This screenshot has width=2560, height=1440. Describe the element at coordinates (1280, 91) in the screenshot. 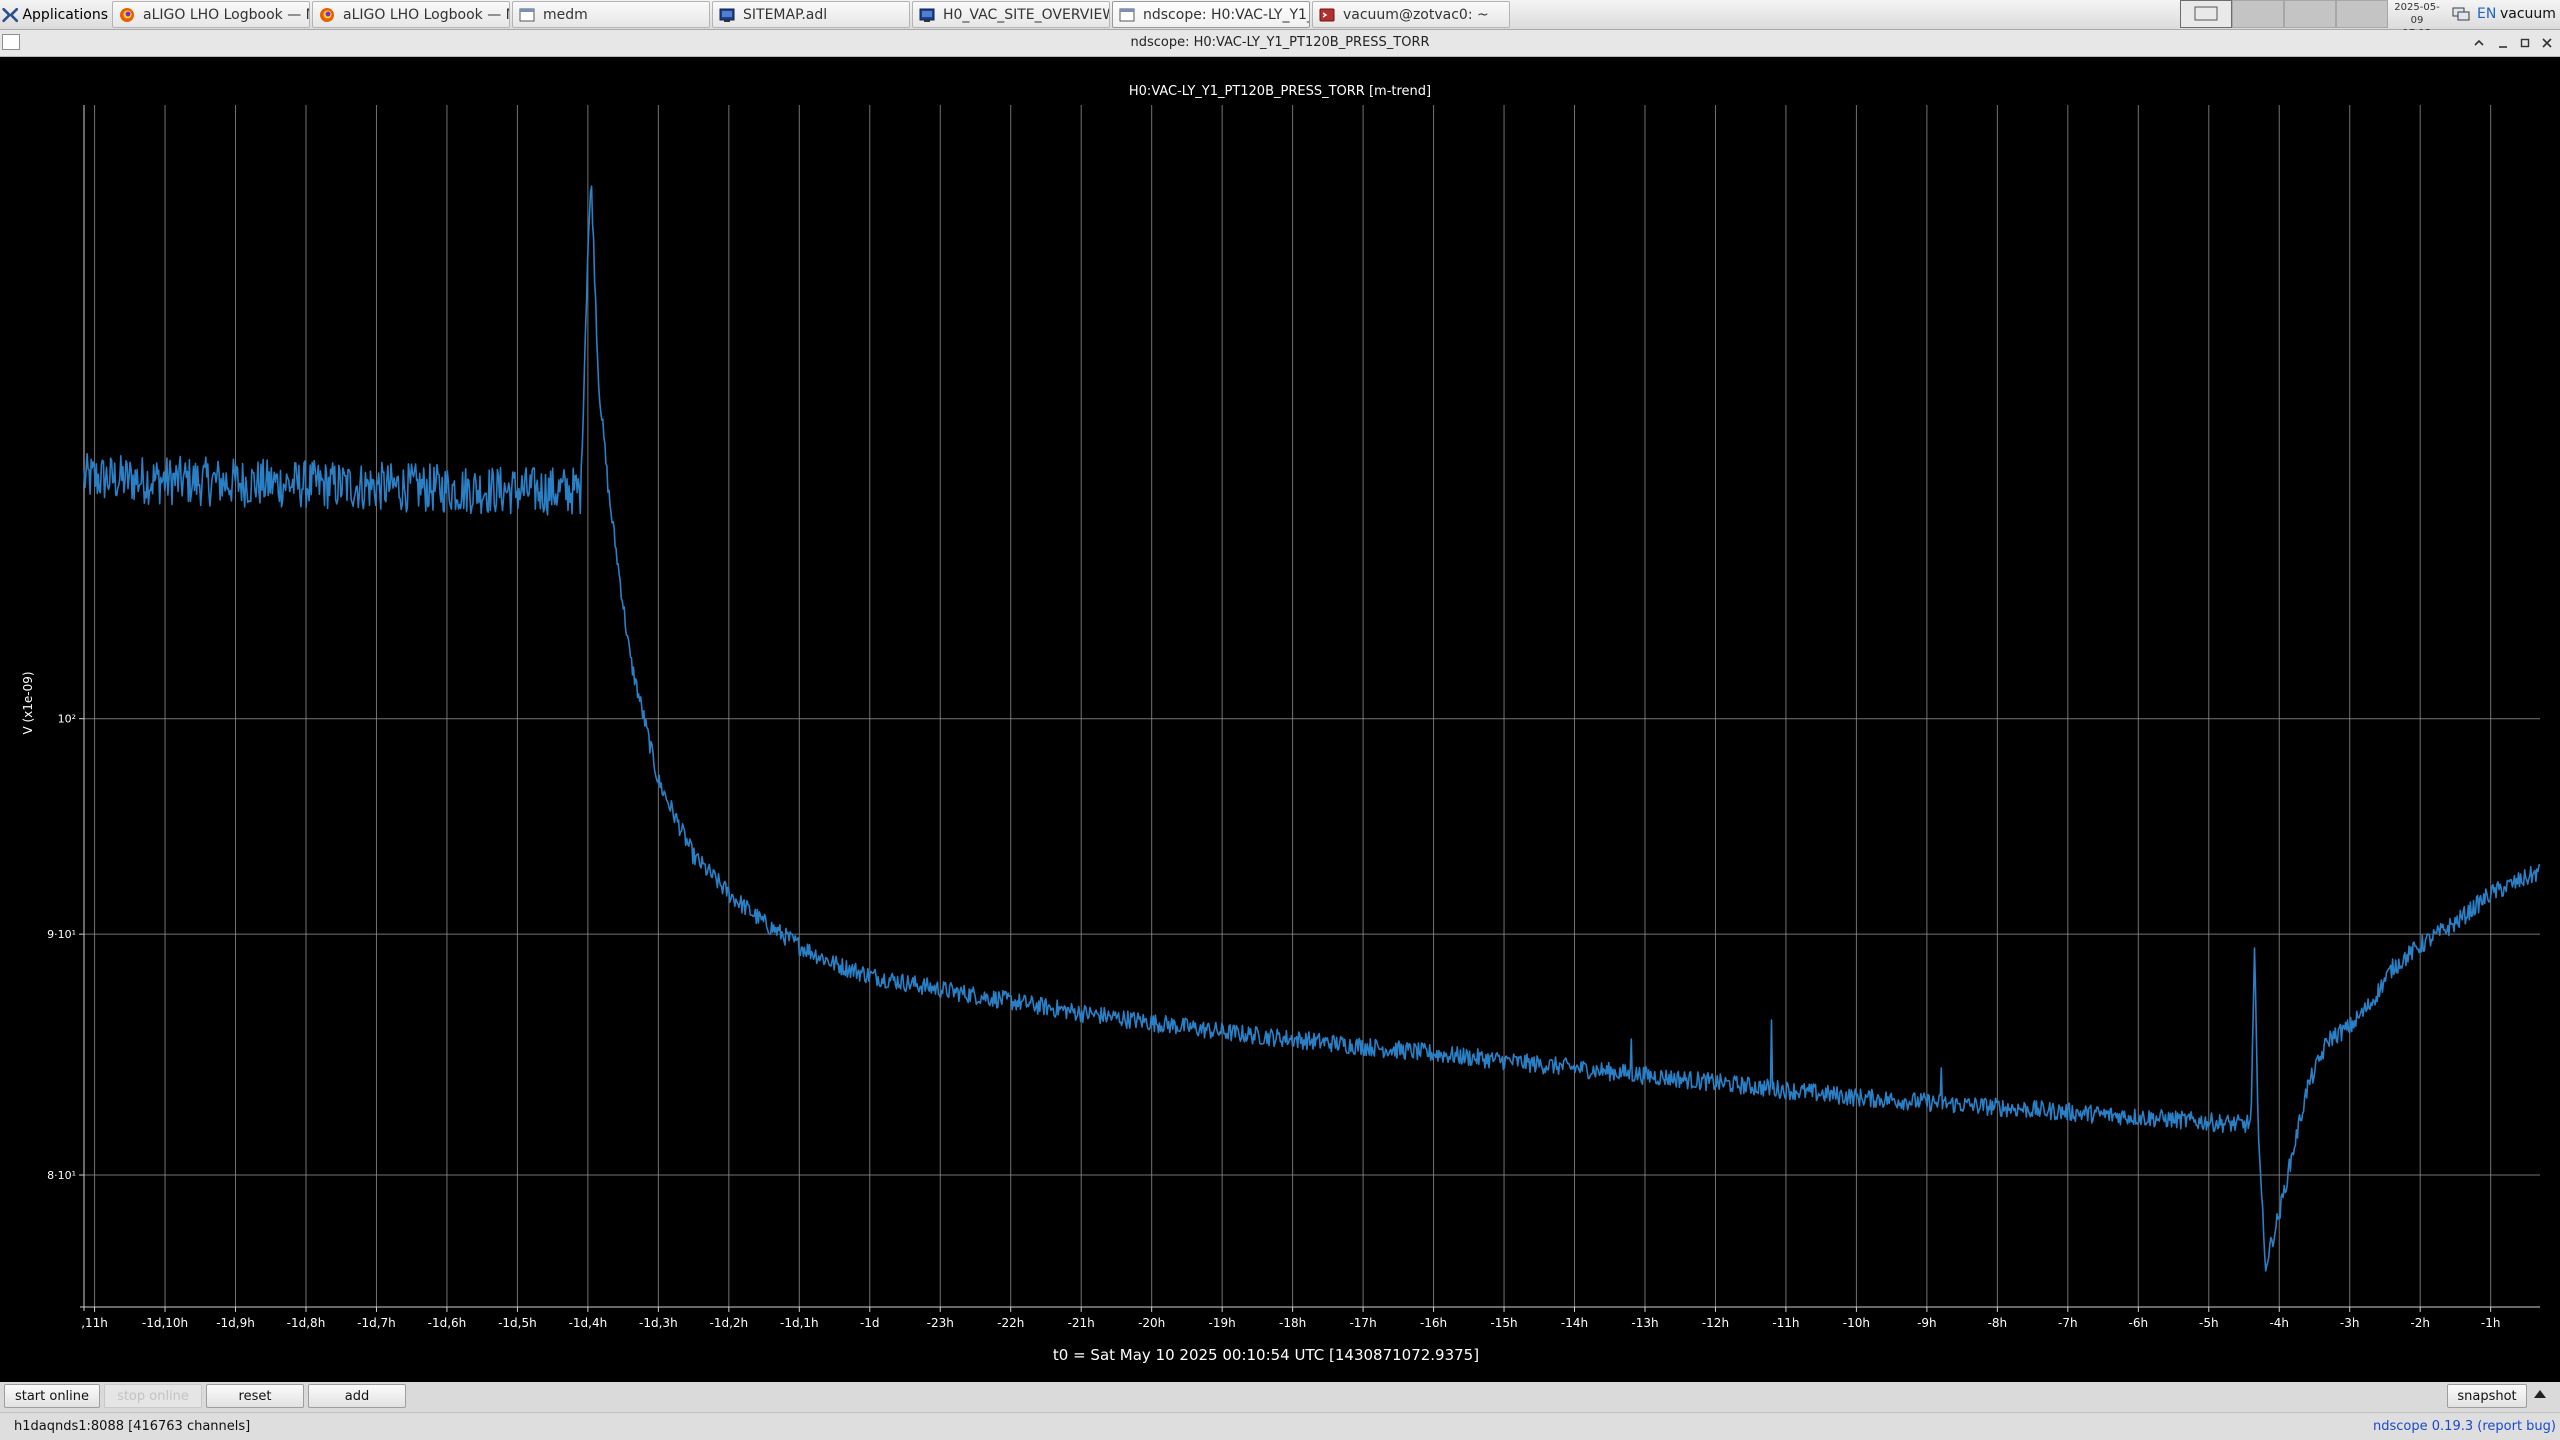

I see `plot-title: H0:VAC-LY_Y1_PT120B_PRESS_TORR [m-trend]` at that location.